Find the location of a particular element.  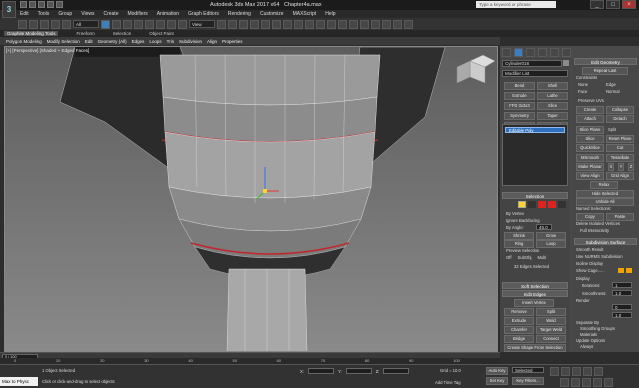

constraint-face-radio: Face is located at coordinates (582, 91).